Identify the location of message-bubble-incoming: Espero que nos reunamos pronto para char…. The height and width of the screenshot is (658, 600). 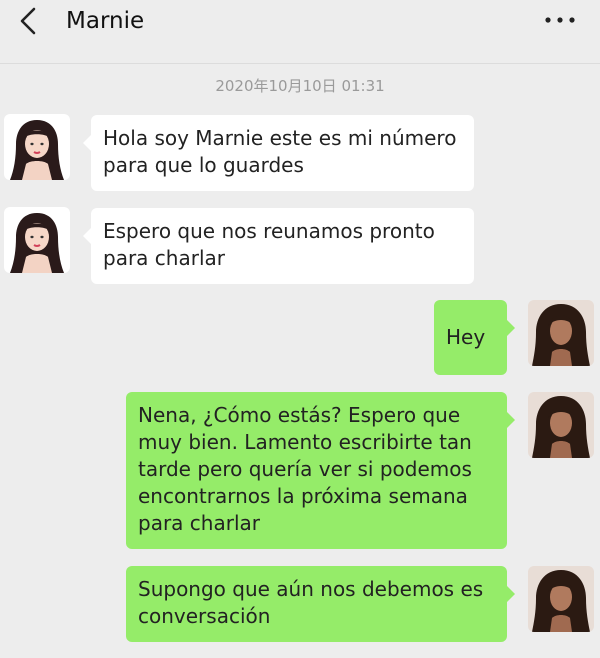
(278, 246).